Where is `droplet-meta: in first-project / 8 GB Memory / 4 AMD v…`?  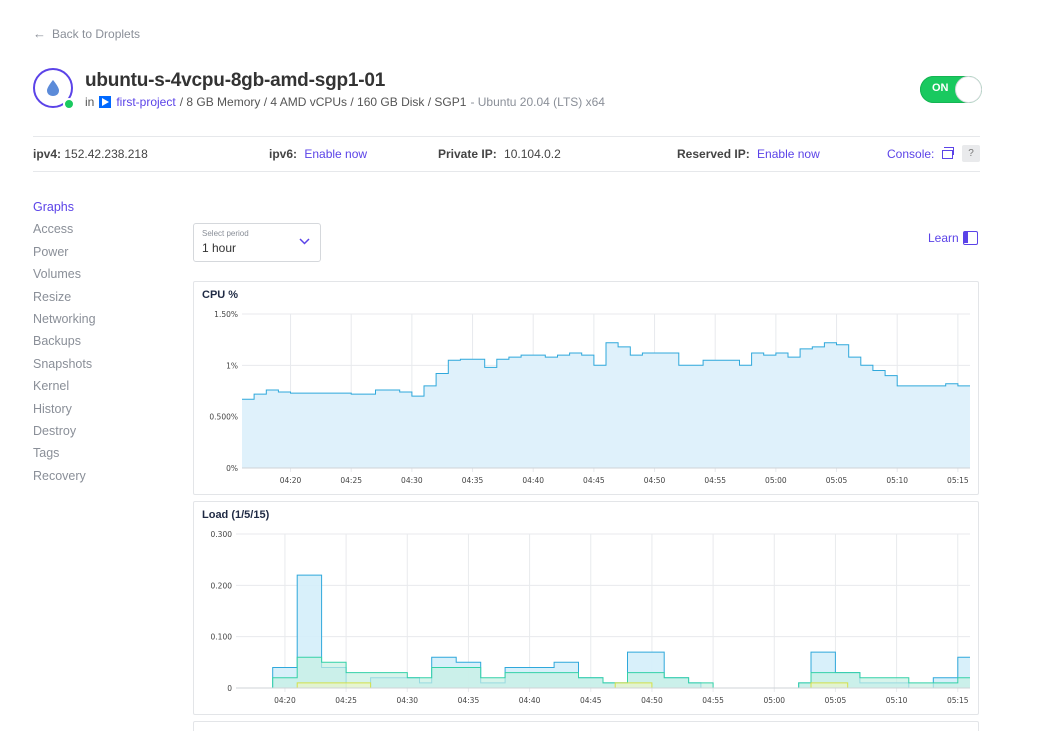 droplet-meta: in first-project / 8 GB Memory / 4 AMD v… is located at coordinates (345, 102).